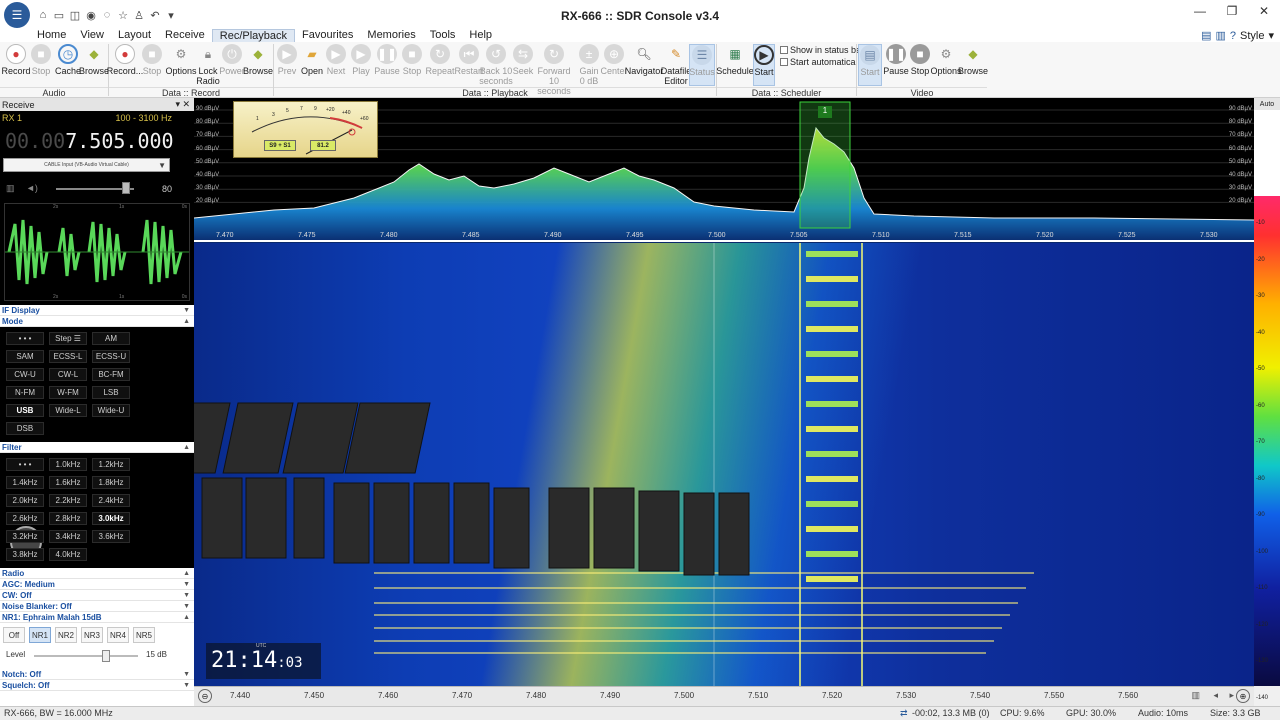 The image size is (1280, 720). What do you see at coordinates (94, 60) in the screenshot?
I see `browse-button: ◆ Browse` at bounding box center [94, 60].